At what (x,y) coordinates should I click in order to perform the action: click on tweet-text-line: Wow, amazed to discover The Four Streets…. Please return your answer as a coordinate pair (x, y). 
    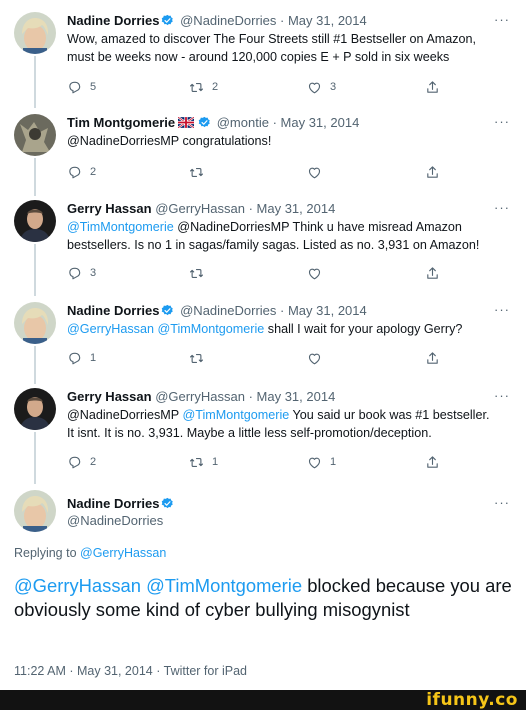
    Looking at the image, I should click on (272, 39).